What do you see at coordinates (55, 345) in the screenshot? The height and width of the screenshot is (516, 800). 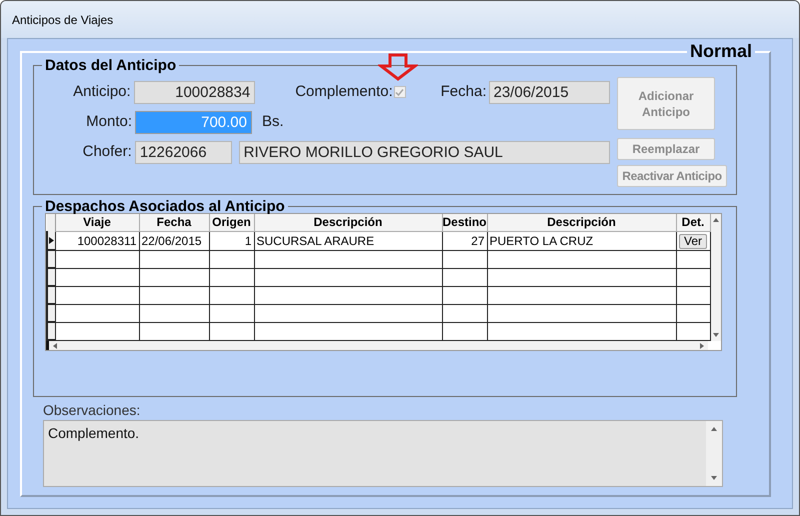 I see `scroll-left-icon` at bounding box center [55, 345].